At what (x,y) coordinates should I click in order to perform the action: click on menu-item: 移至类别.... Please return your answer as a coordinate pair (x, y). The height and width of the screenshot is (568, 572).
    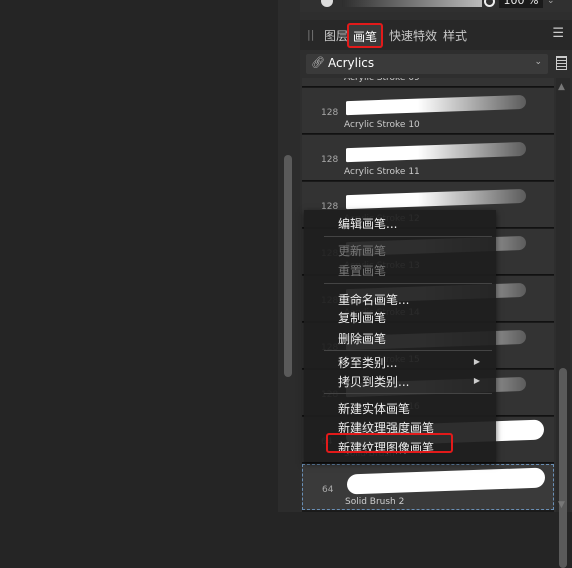
    Looking at the image, I should click on (367, 362).